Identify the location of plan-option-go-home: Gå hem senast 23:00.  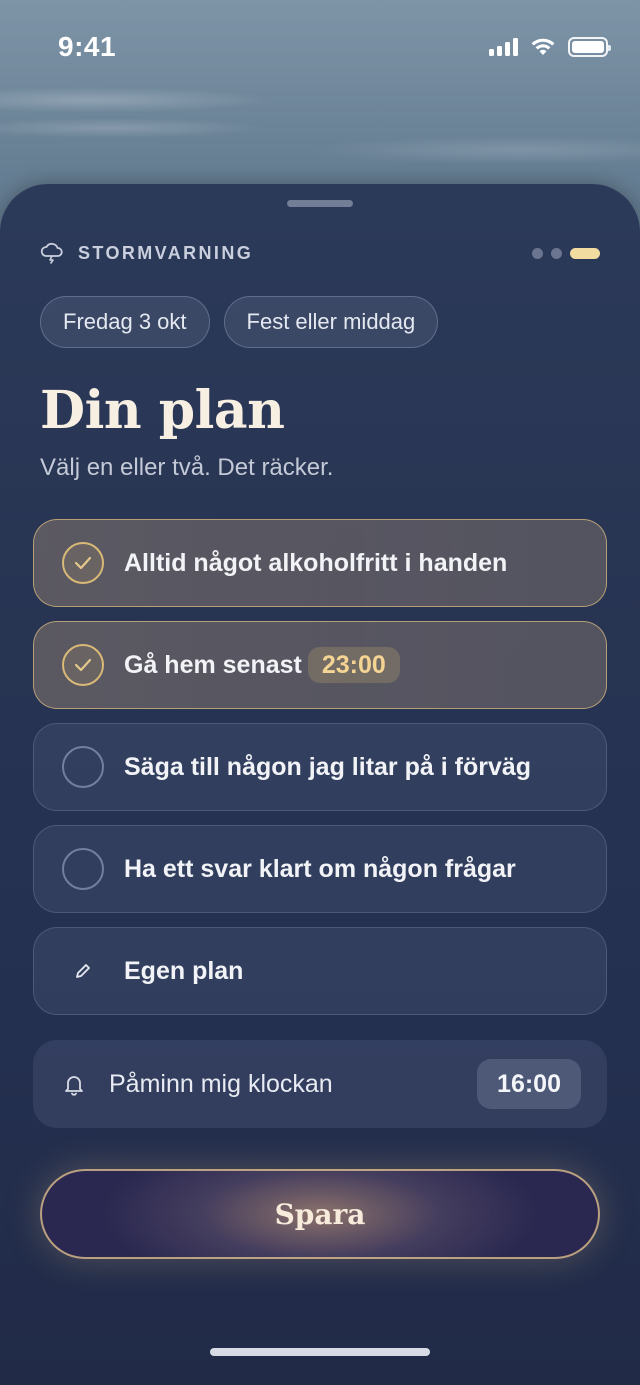
(320, 665).